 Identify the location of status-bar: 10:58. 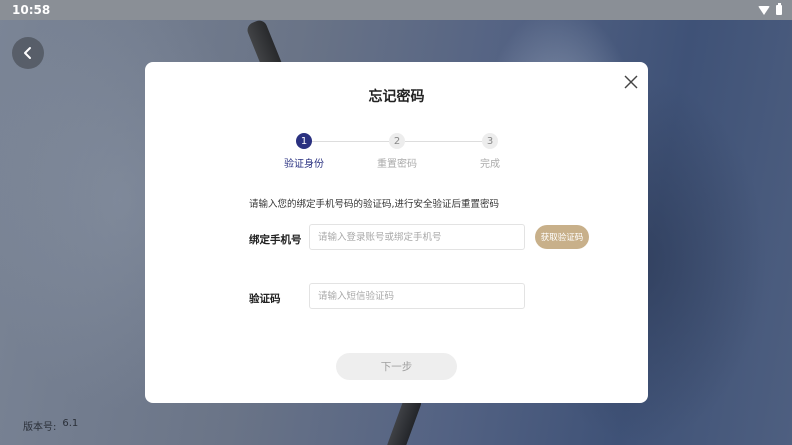
(396, 10).